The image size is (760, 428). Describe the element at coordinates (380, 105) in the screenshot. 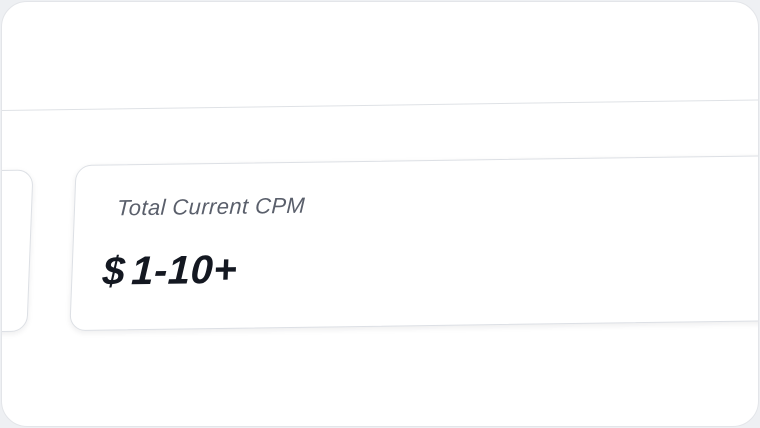

I see `section-divider` at that location.